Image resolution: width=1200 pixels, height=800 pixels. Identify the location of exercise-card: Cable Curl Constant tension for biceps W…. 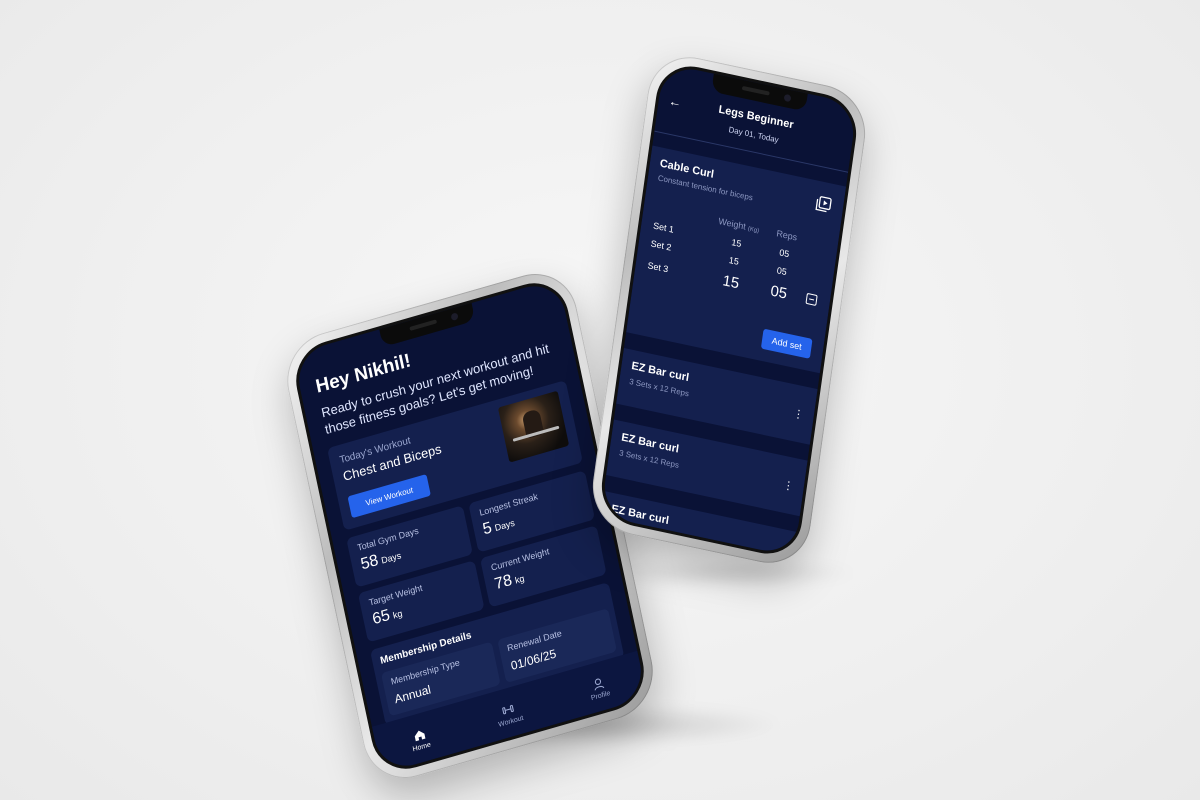
(736, 259).